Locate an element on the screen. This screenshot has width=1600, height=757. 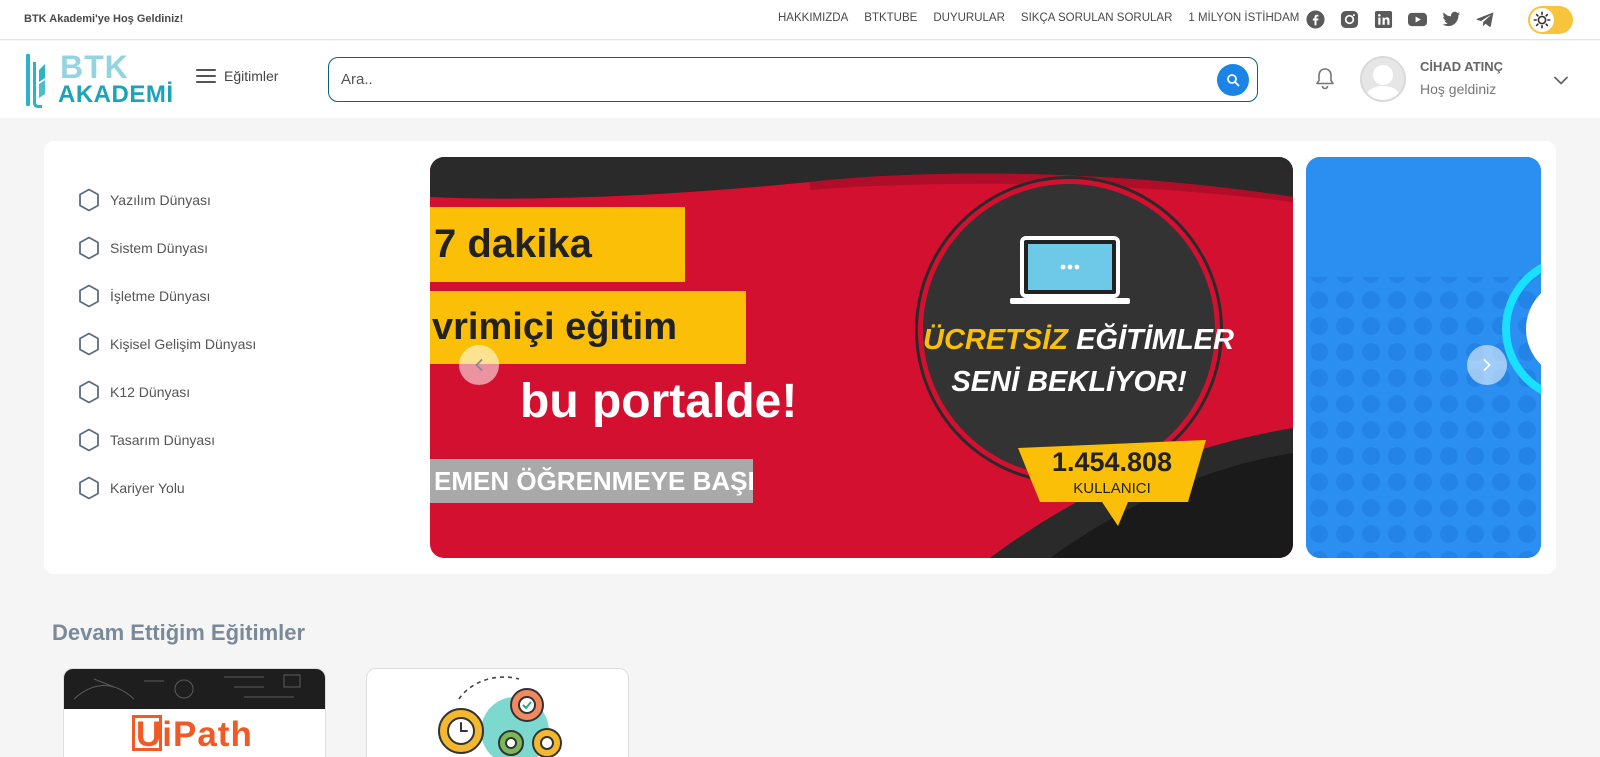
badge-free-word: ÜCRETSİZ is located at coordinates (995, 340).